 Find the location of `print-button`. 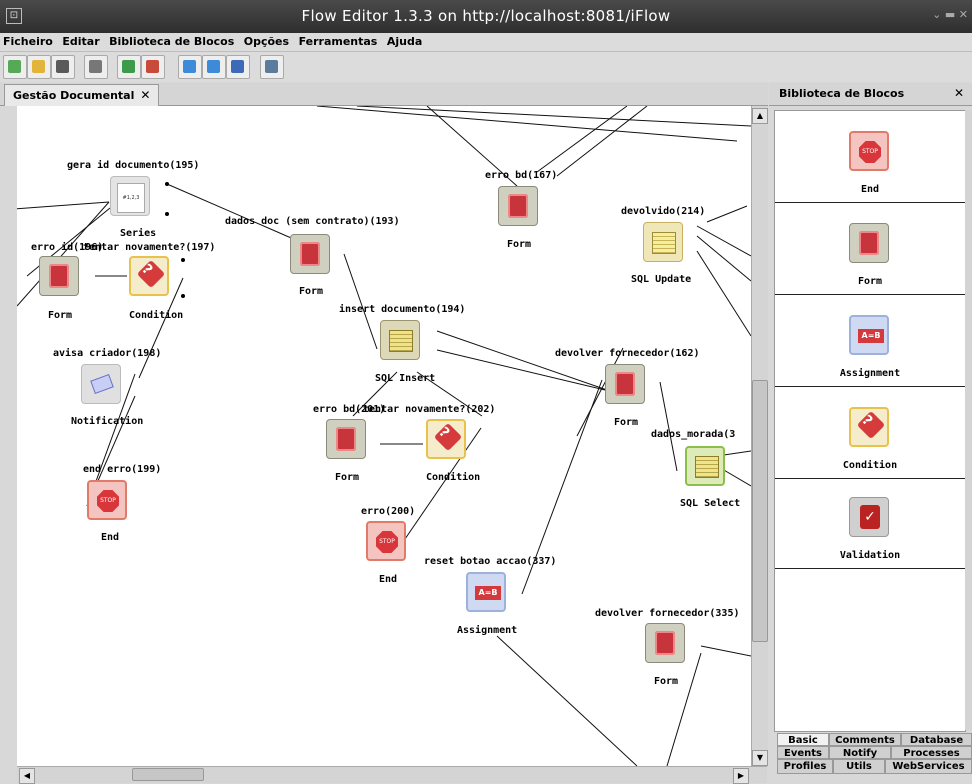

print-button is located at coordinates (96, 67).